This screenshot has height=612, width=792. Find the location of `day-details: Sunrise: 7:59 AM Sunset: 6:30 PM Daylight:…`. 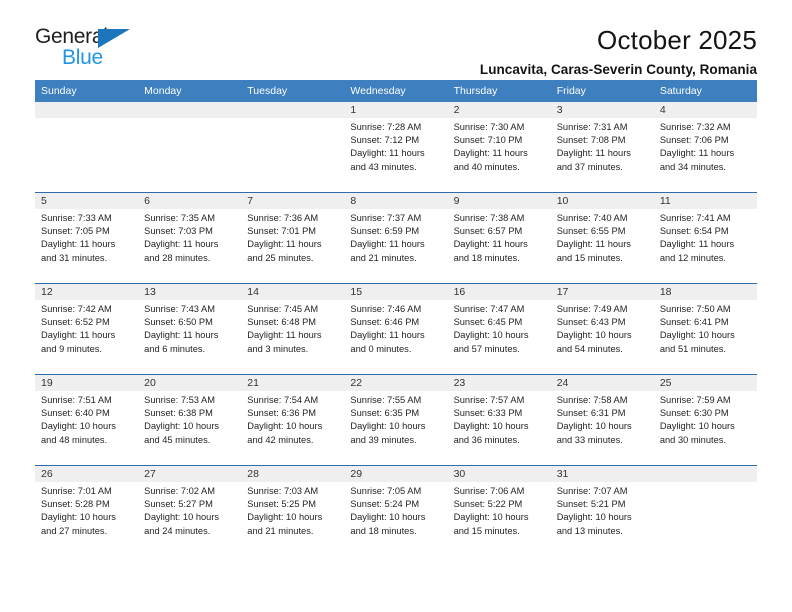

day-details: Sunrise: 7:59 AM Sunset: 6:30 PM Daylight:… is located at coordinates (705, 419).